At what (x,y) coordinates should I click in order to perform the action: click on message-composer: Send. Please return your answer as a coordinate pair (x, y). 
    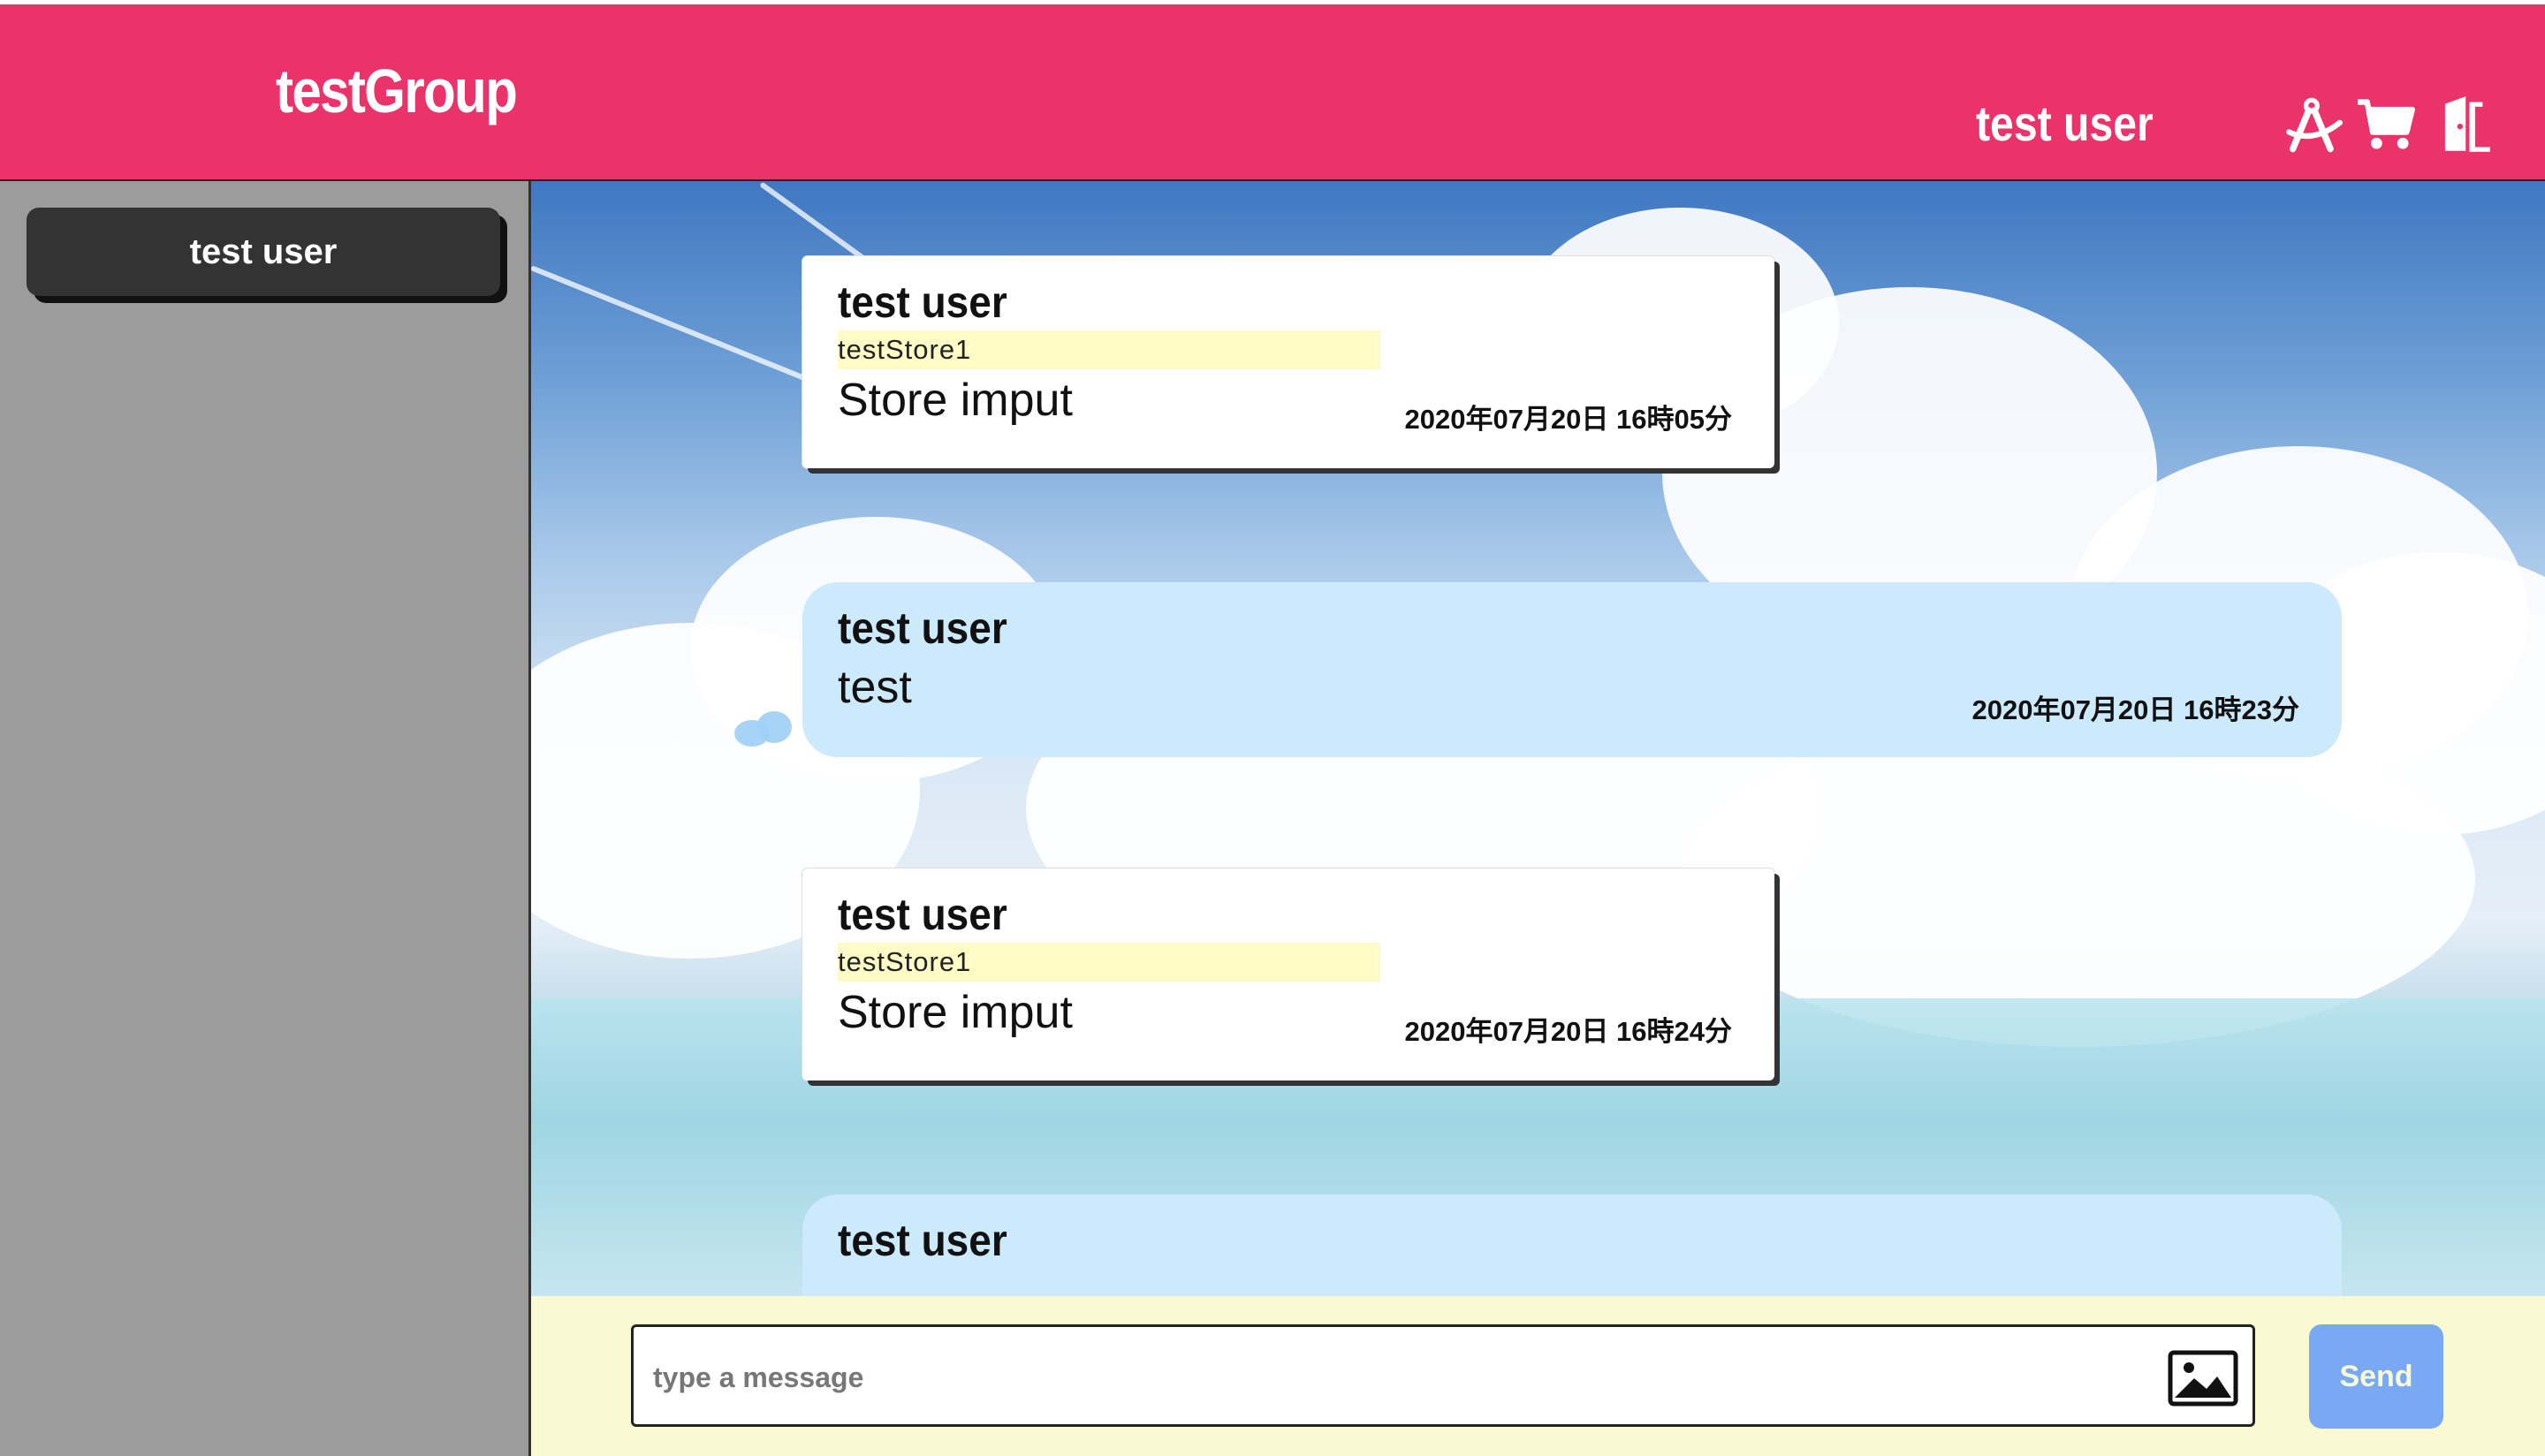
    Looking at the image, I should click on (1538, 1376).